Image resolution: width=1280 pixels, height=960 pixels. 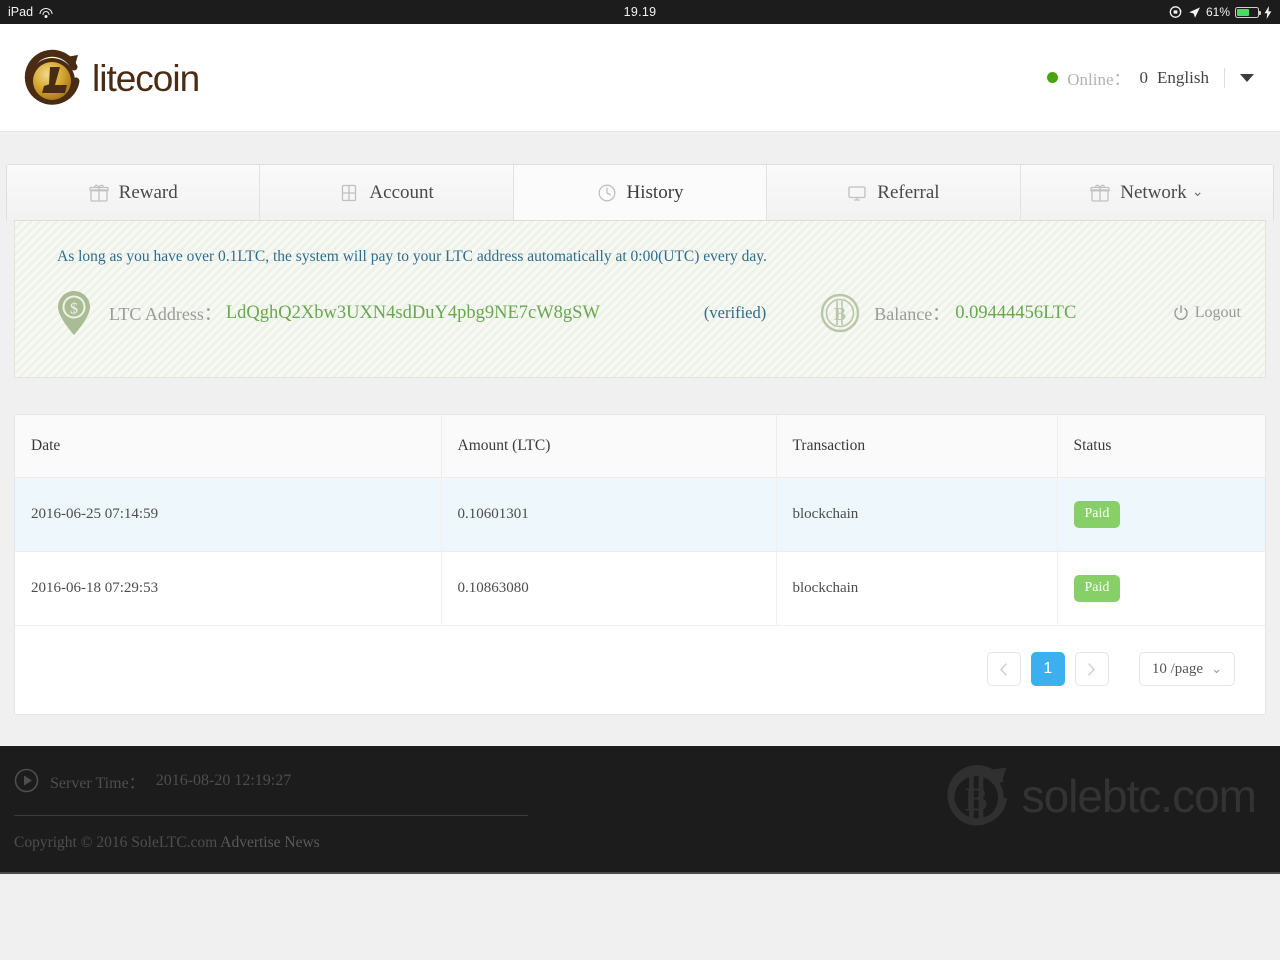 I want to click on svg-text: B, so click(x=840, y=314).